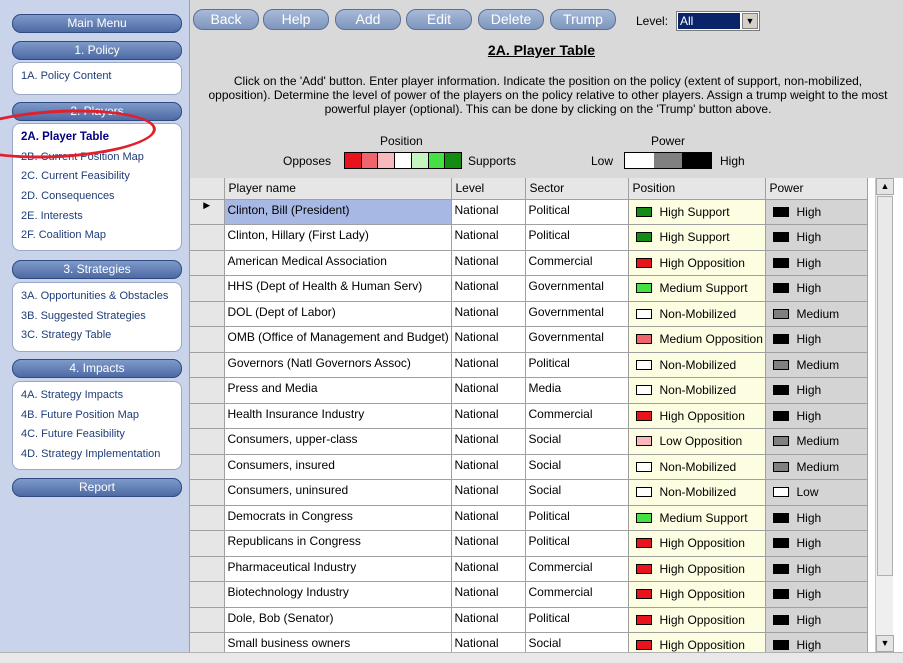  I want to click on column-header-sector: Sector, so click(577, 189).